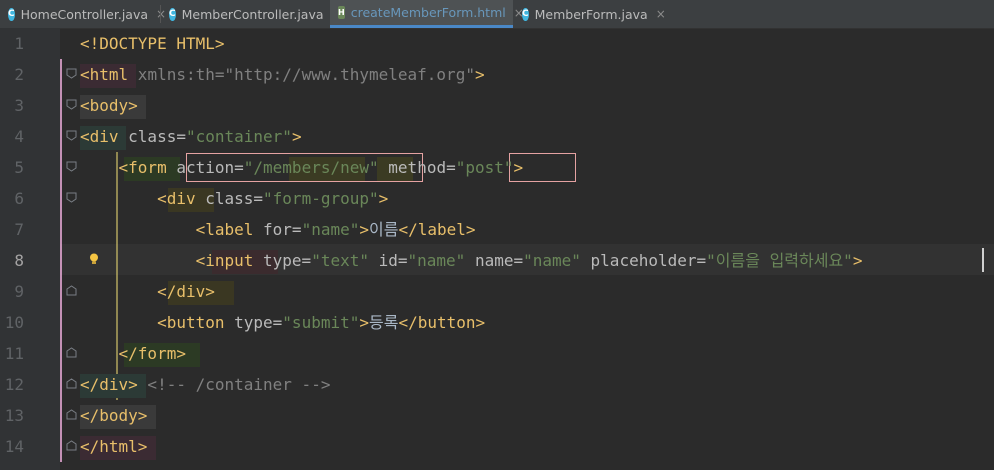 This screenshot has height=470, width=994. What do you see at coordinates (335, 229) in the screenshot?
I see `code-text: <label for="name">이름</label>` at bounding box center [335, 229].